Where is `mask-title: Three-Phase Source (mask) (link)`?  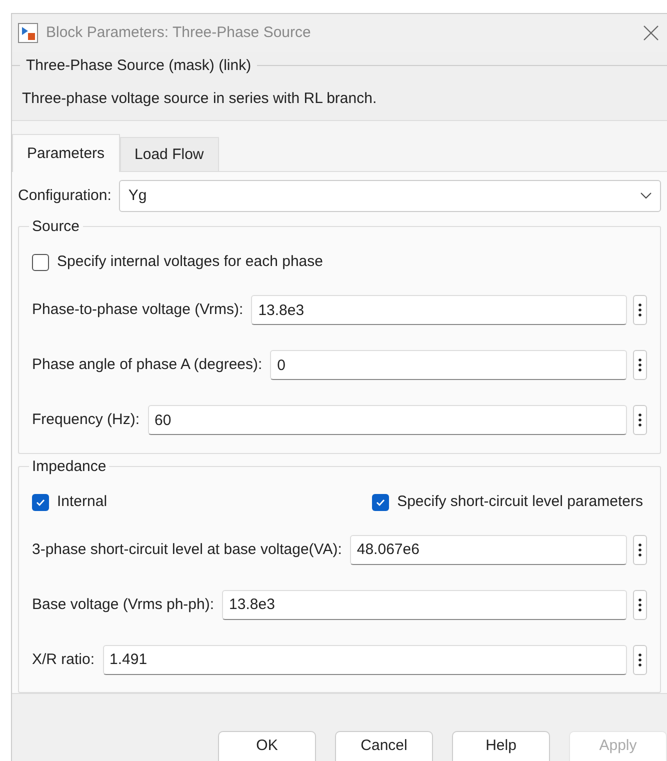
mask-title: Three-Phase Source (mask) (link) is located at coordinates (138, 66).